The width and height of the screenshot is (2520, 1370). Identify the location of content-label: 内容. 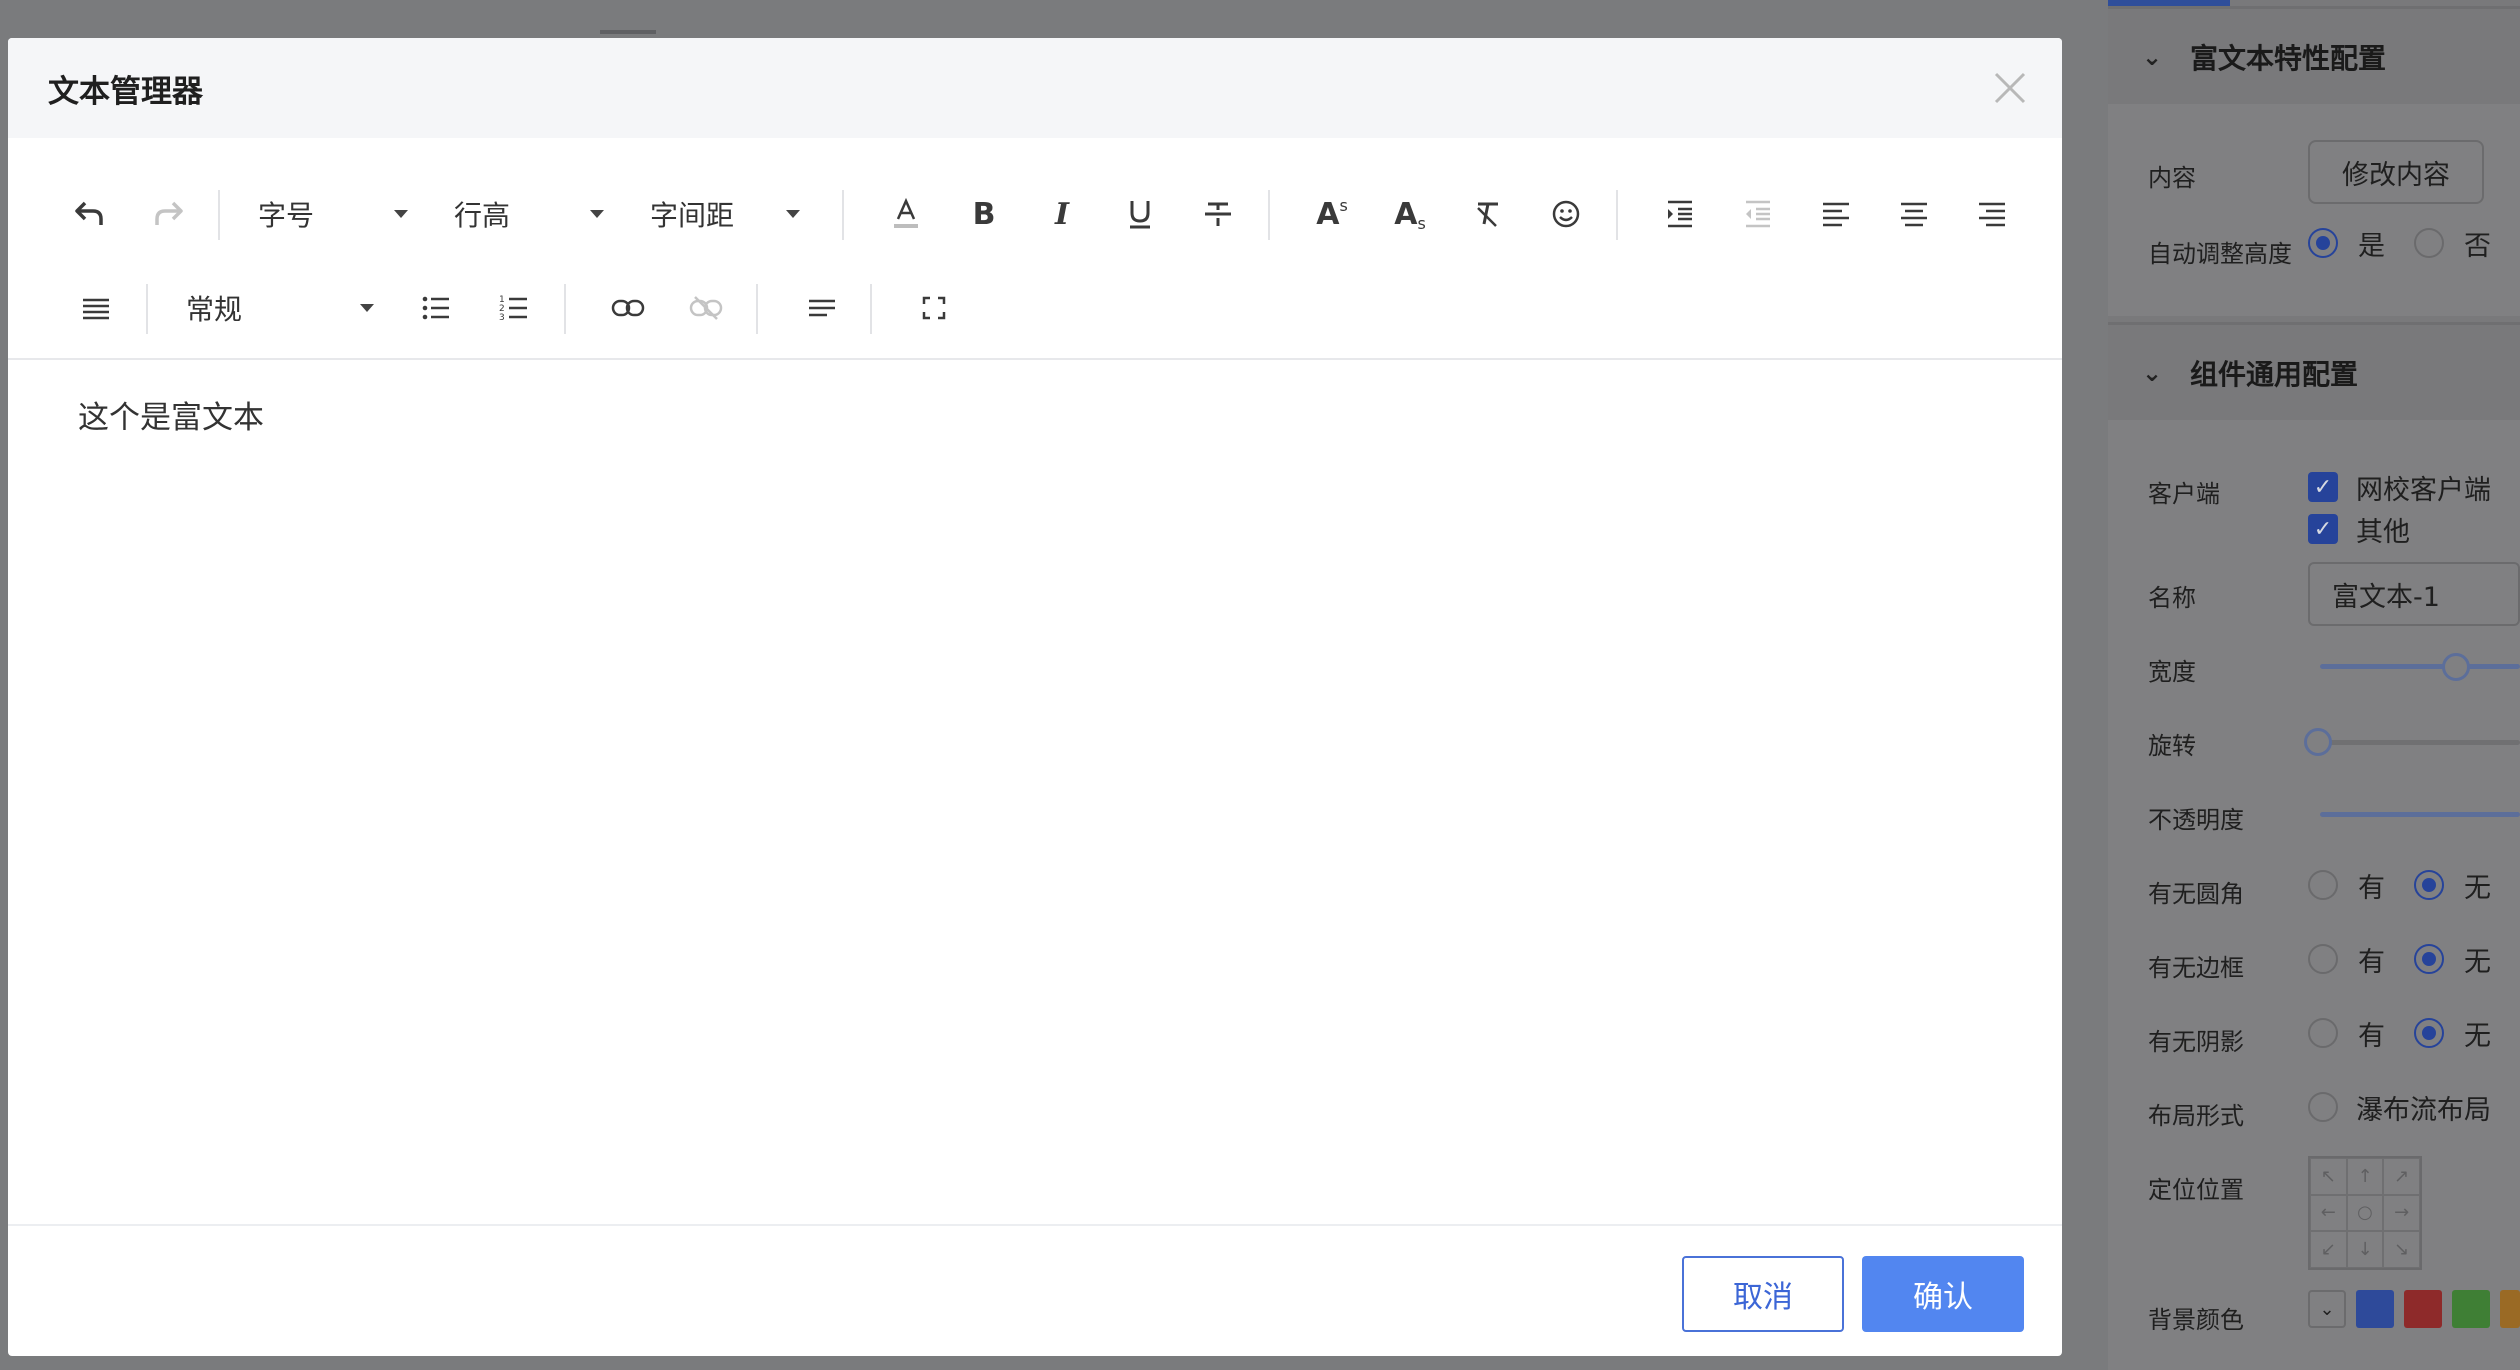
(2172, 178).